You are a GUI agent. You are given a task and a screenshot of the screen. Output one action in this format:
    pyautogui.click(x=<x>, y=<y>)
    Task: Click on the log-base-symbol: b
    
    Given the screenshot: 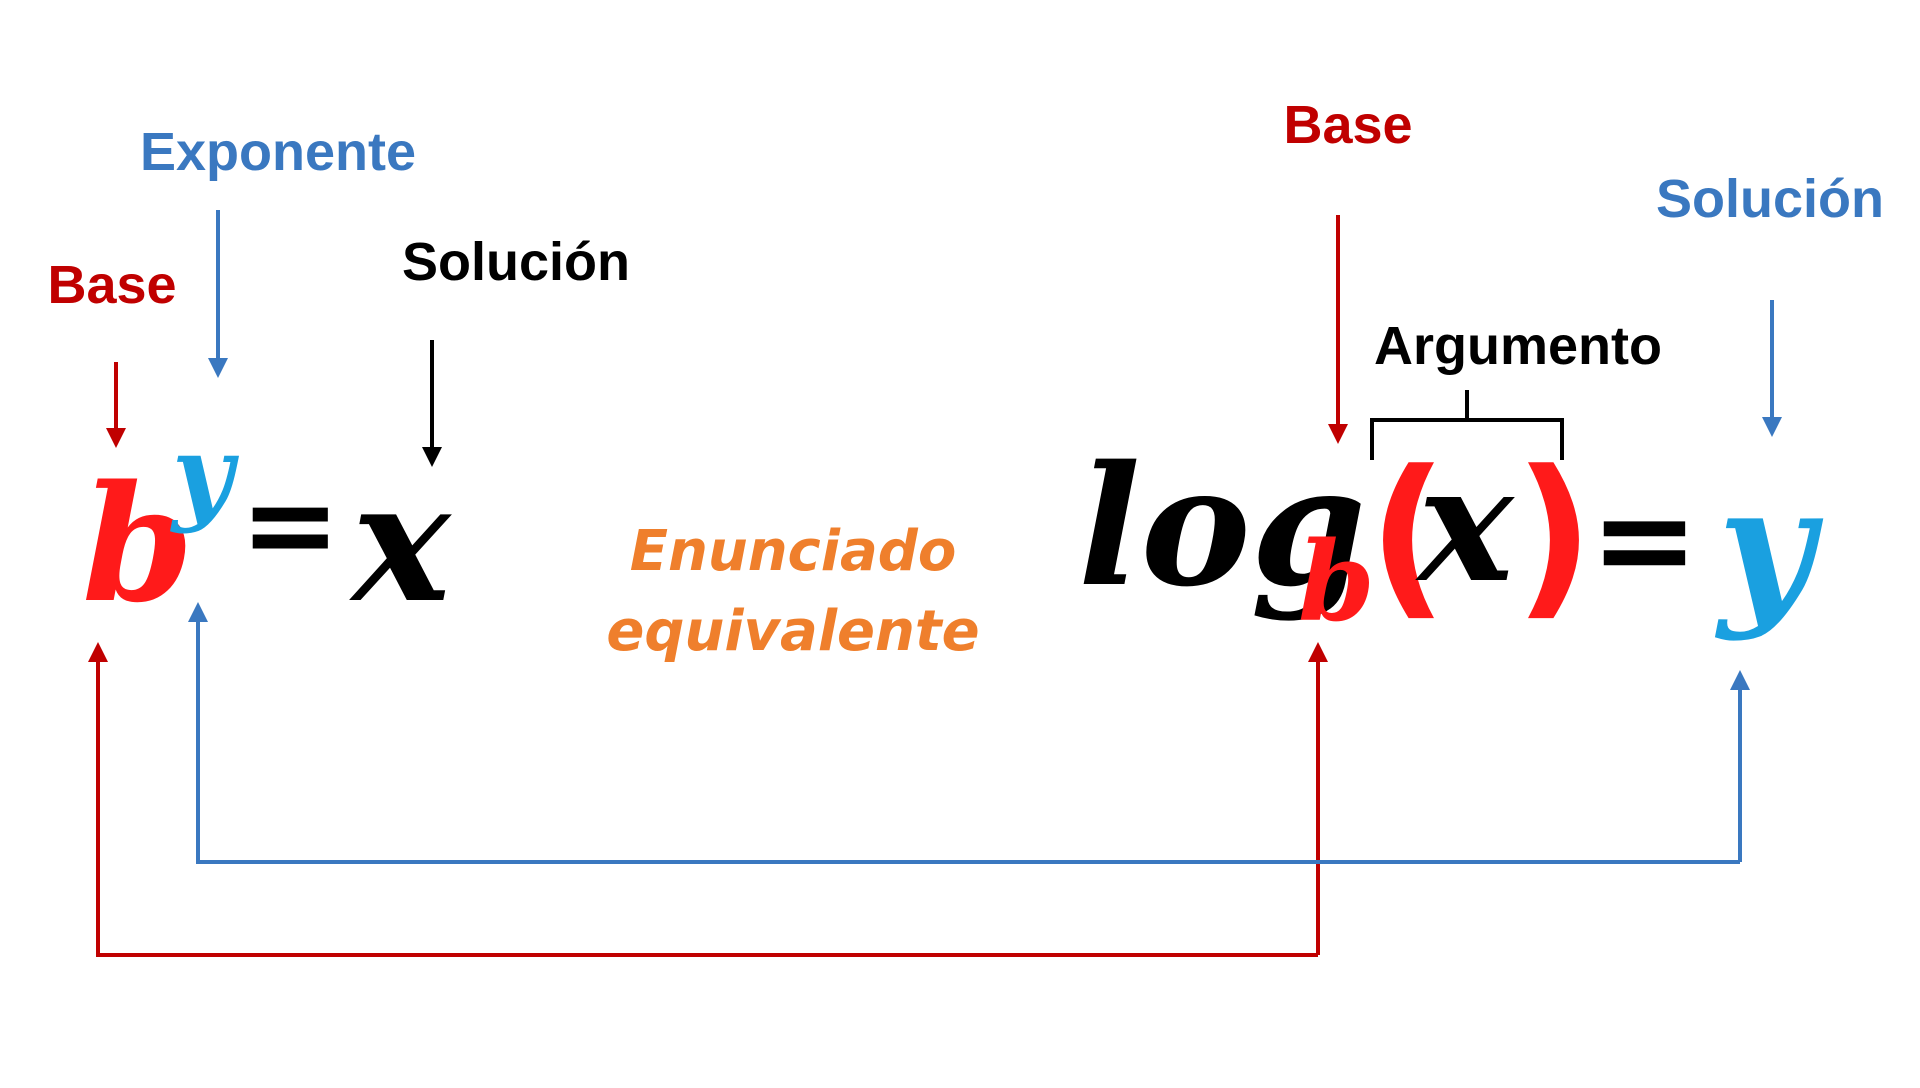 What is the action you would take?
    pyautogui.click(x=1336, y=581)
    